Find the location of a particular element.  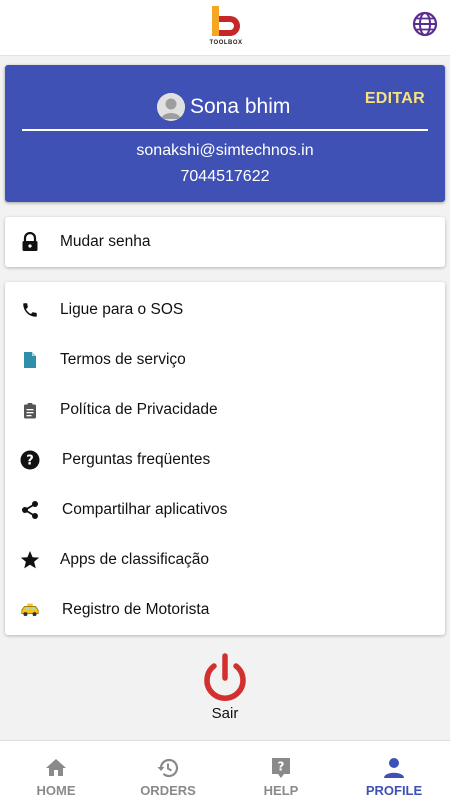

document-icon is located at coordinates (30, 360).